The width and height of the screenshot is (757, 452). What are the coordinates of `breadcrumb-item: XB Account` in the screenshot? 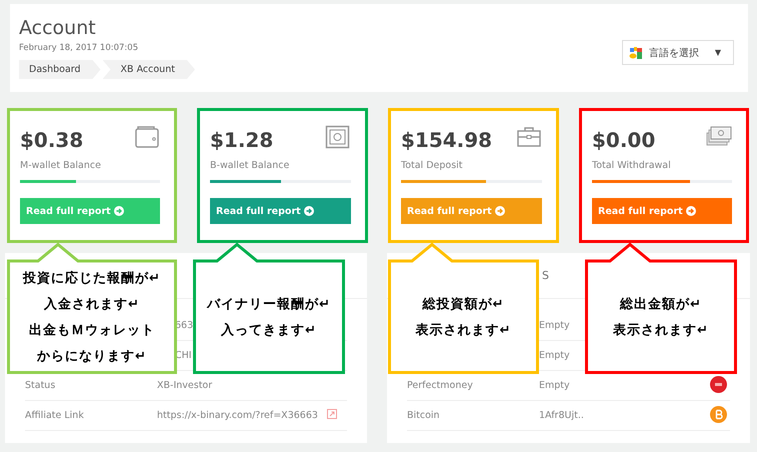 It's located at (148, 69).